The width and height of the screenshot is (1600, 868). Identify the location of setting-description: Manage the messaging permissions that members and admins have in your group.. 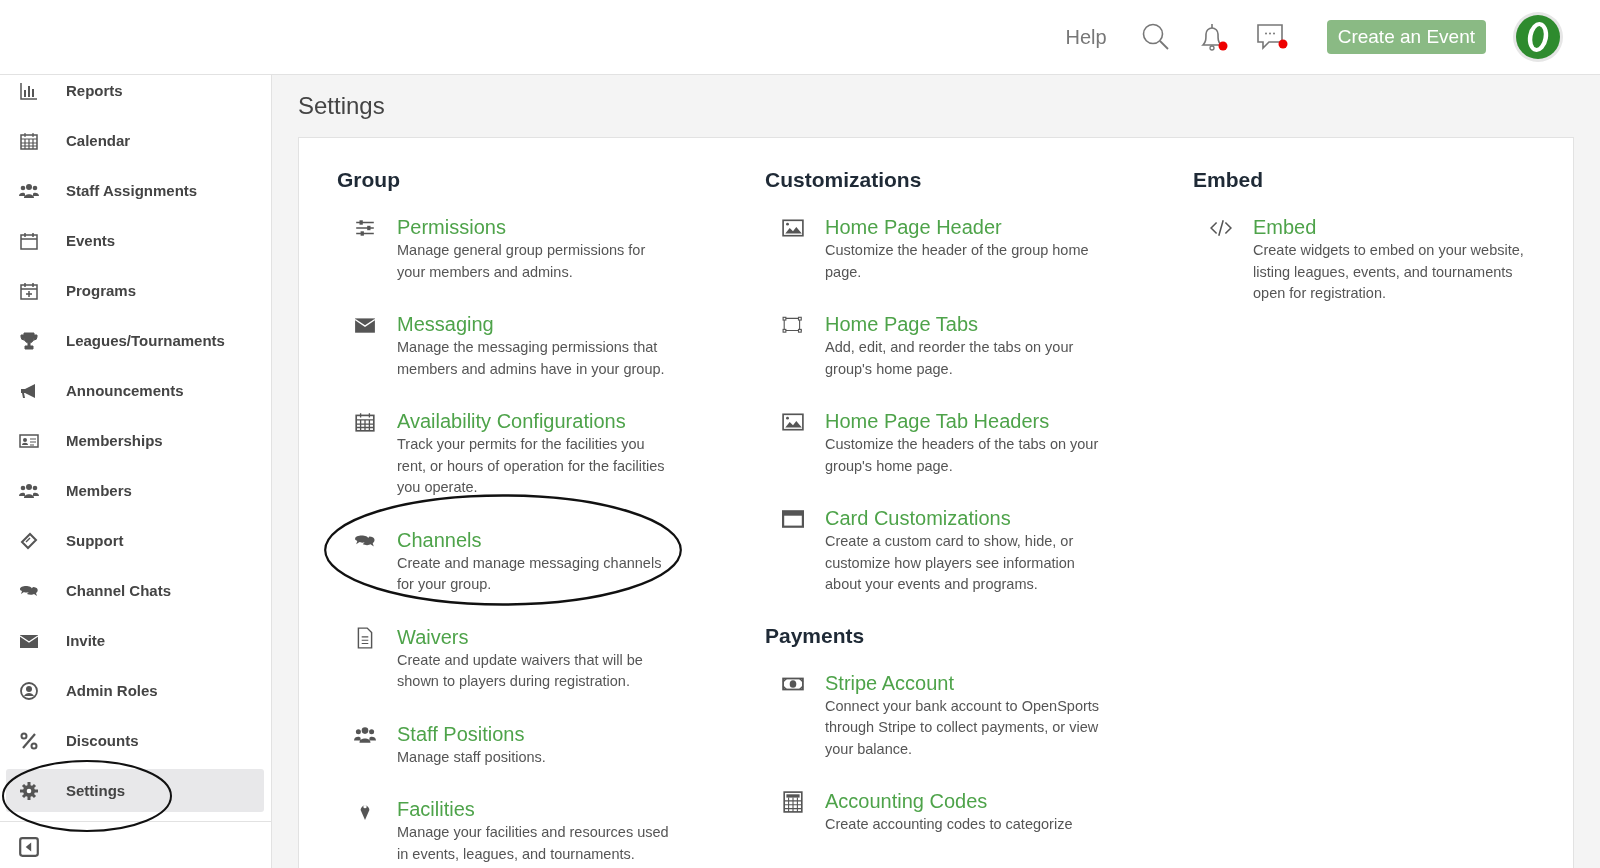
(531, 358).